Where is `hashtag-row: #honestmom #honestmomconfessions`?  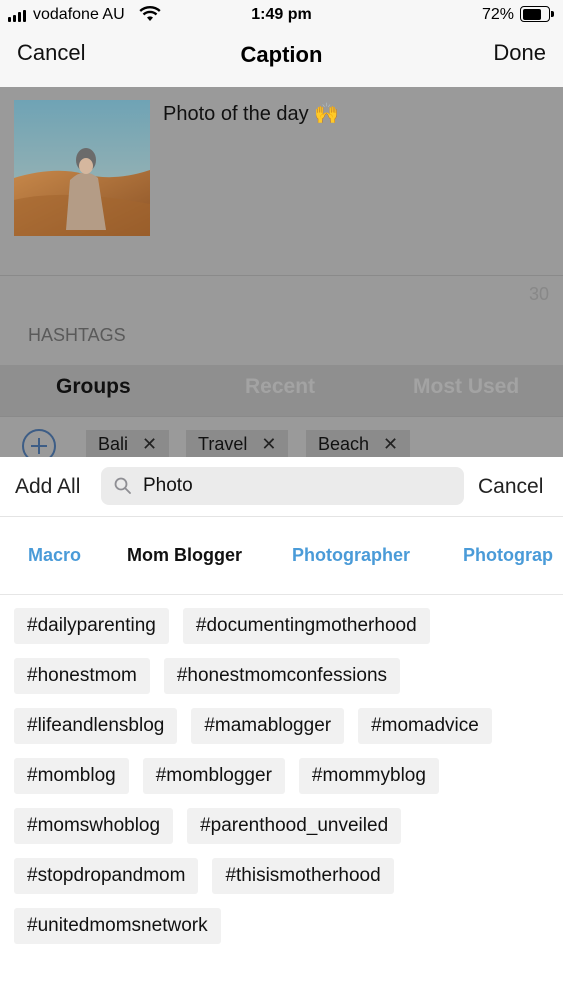 hashtag-row: #honestmom #honestmomconfessions is located at coordinates (284, 676).